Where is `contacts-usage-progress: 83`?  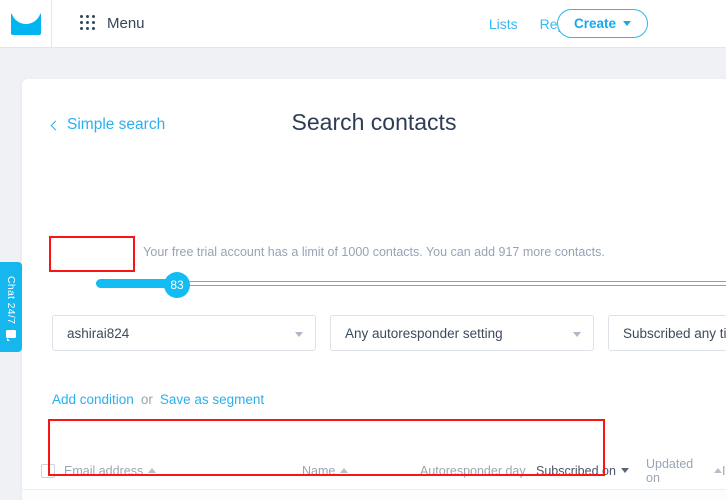 contacts-usage-progress: 83 is located at coordinates (411, 285).